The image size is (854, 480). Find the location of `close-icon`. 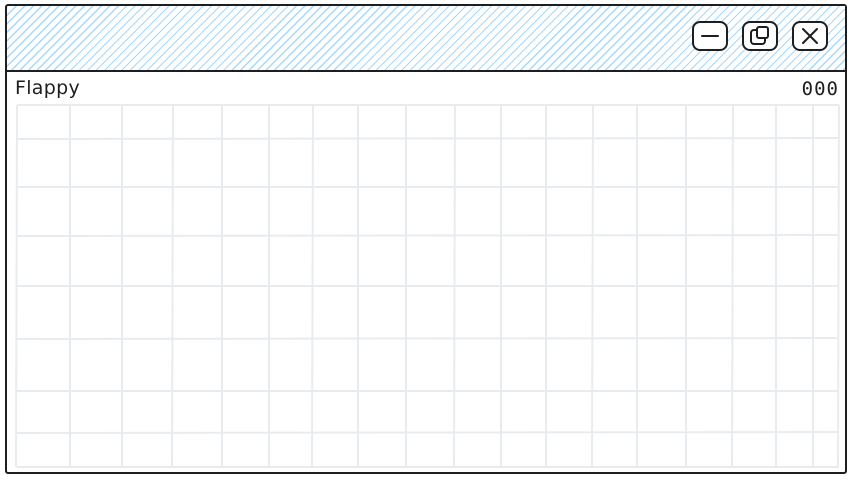

close-icon is located at coordinates (810, 36).